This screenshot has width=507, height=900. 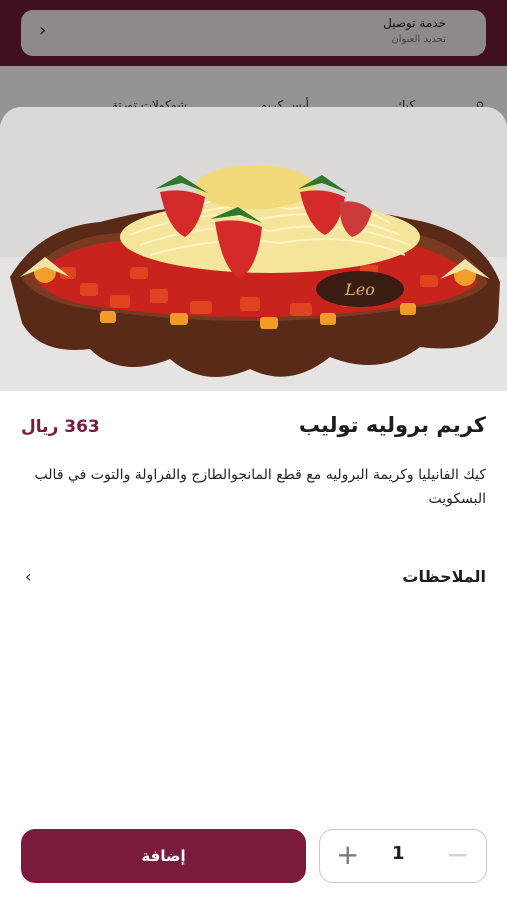 I want to click on delivery-address: تحديد العنوان, so click(x=418, y=39).